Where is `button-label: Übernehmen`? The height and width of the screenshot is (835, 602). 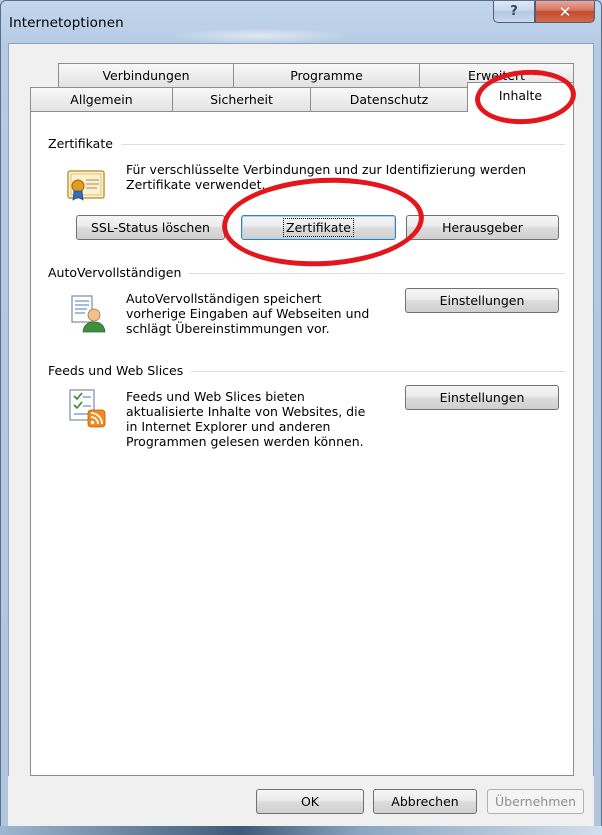
button-label: Übernehmen is located at coordinates (535, 801).